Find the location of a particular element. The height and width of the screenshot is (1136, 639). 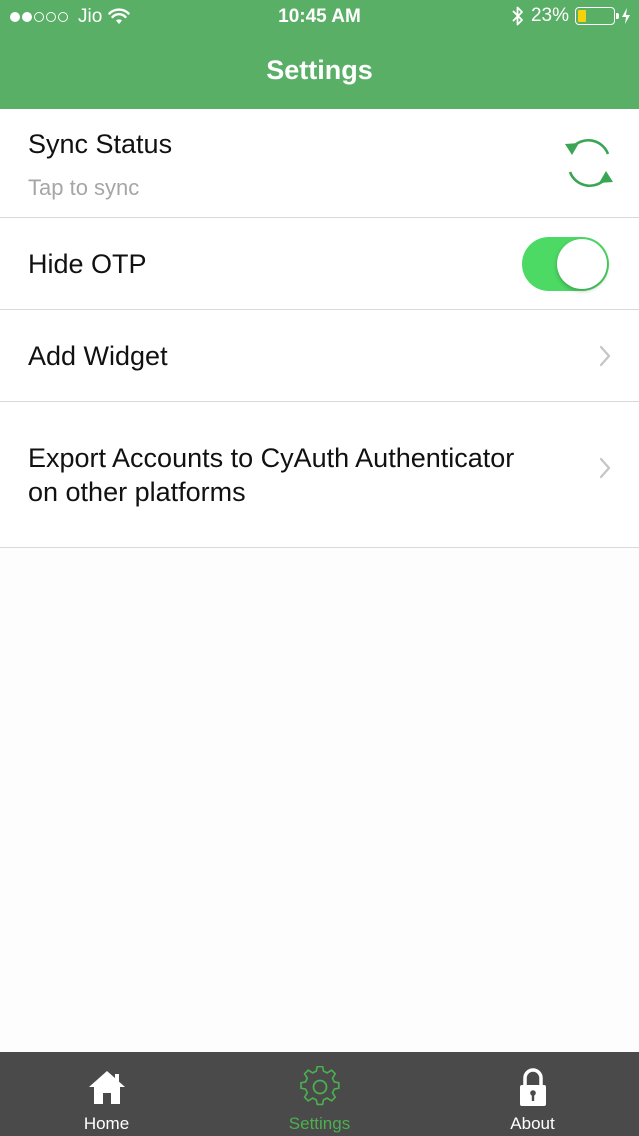

tab-about: About is located at coordinates (532, 1094).